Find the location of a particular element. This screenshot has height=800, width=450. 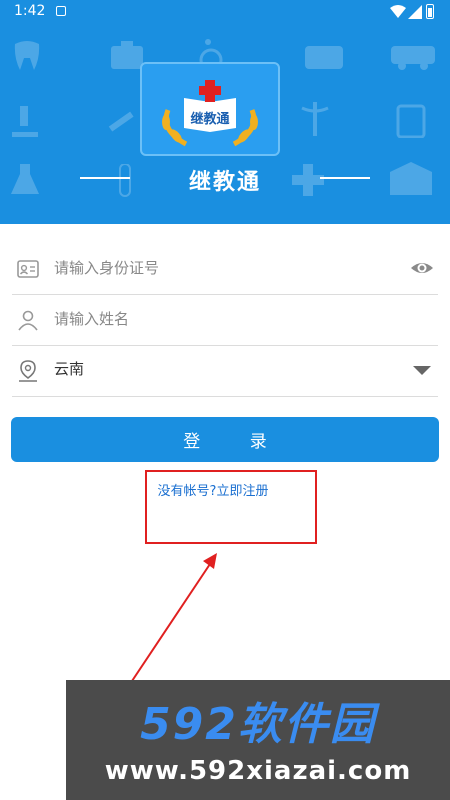

watermark-brand: 592软件园 is located at coordinates (258, 724).